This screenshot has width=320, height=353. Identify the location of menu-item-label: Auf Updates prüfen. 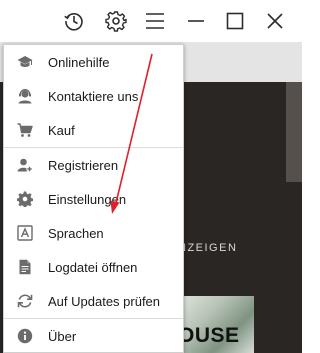
(104, 301).